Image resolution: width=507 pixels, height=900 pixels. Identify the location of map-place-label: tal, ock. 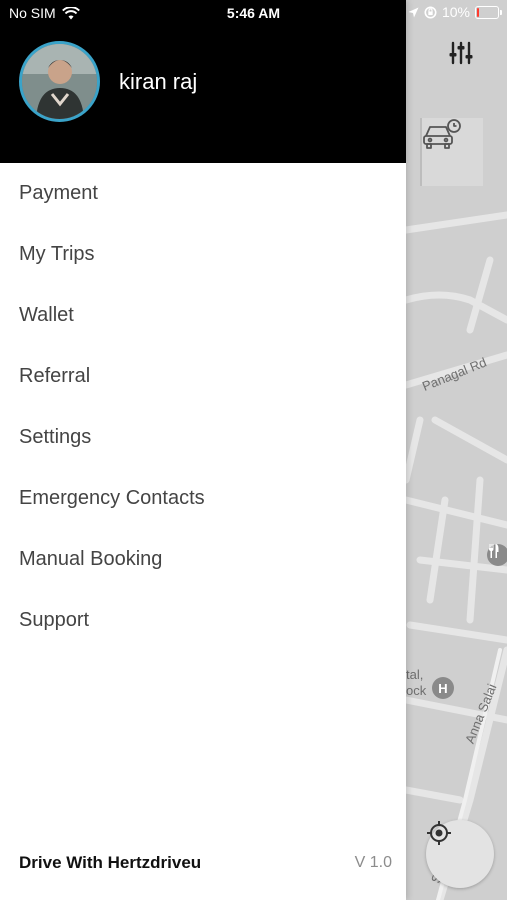
(416, 682).